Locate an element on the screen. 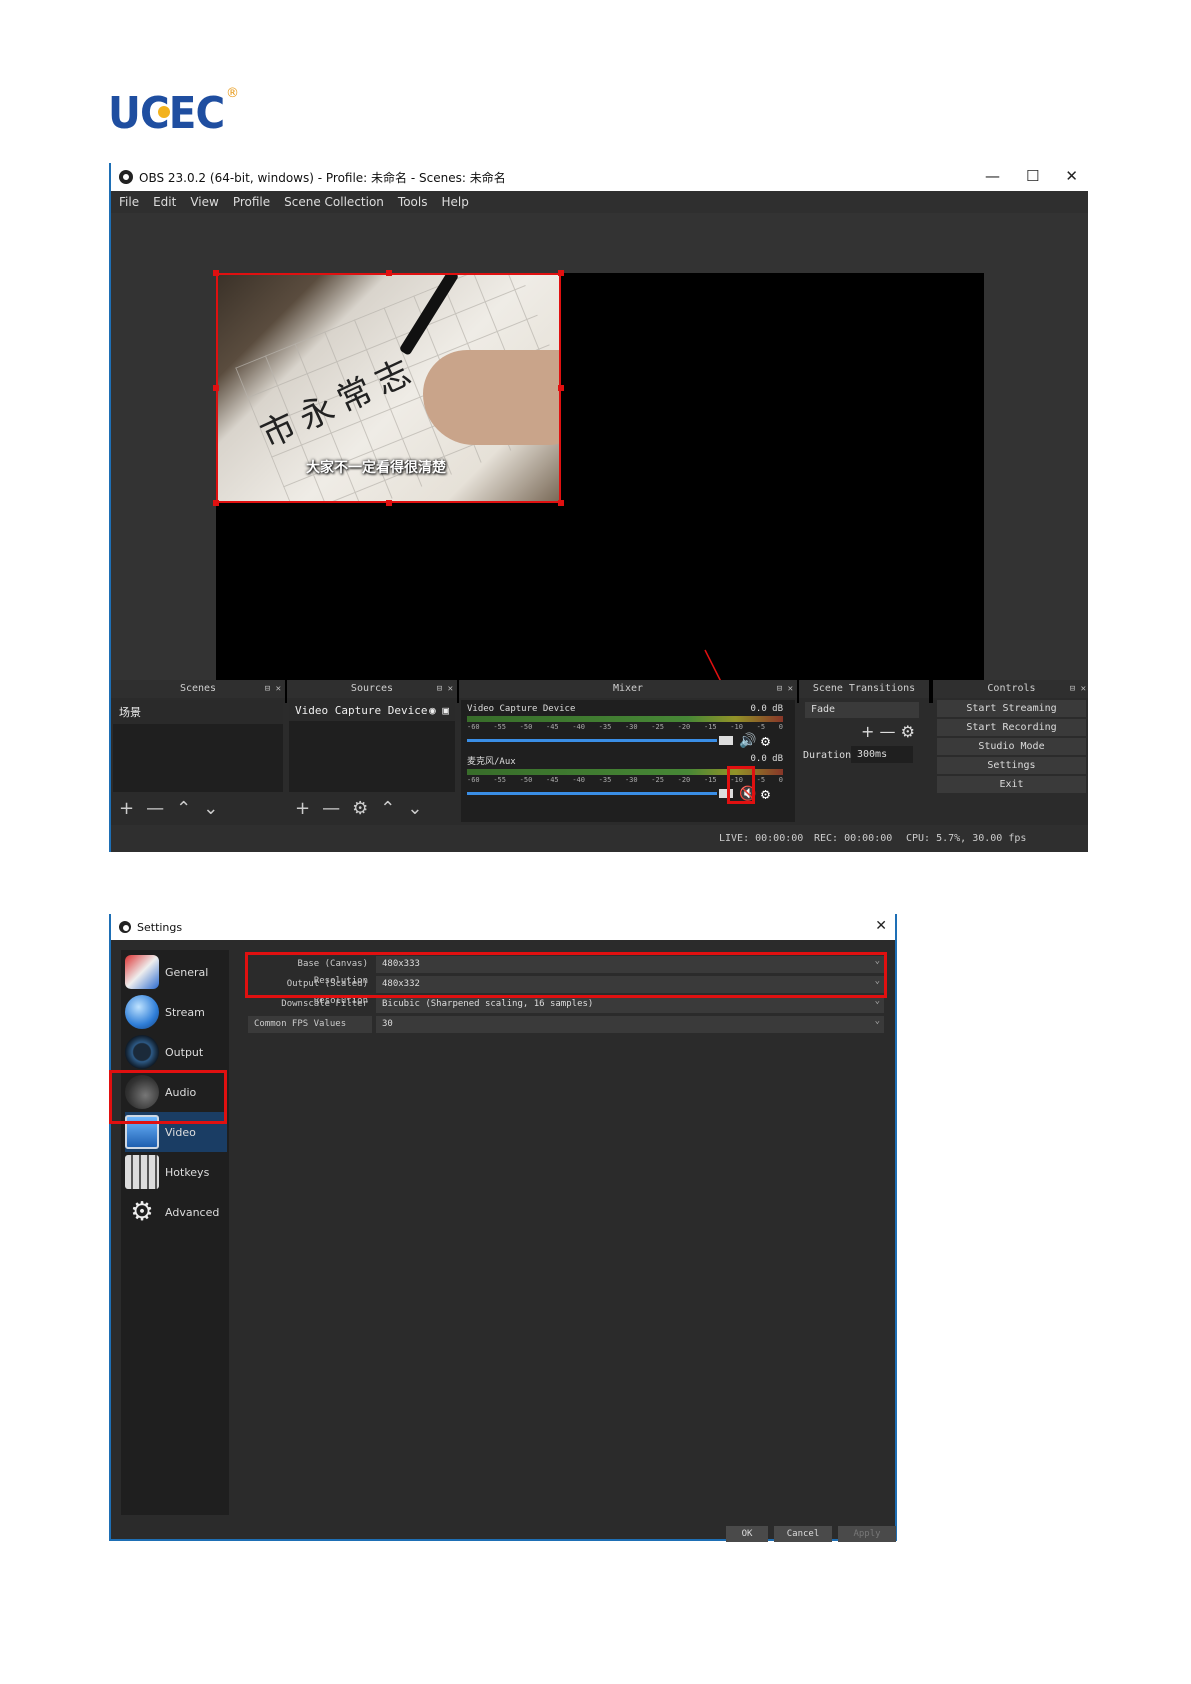 This screenshot has height=1684, width=1191. settings-title-bar: Settings ✕ is located at coordinates (503, 927).